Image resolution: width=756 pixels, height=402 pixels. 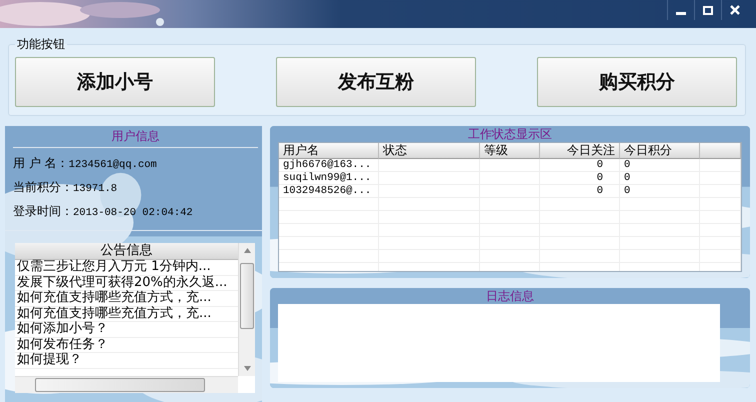 What do you see at coordinates (580, 151) in the screenshot?
I see `column-header: 今日关注` at bounding box center [580, 151].